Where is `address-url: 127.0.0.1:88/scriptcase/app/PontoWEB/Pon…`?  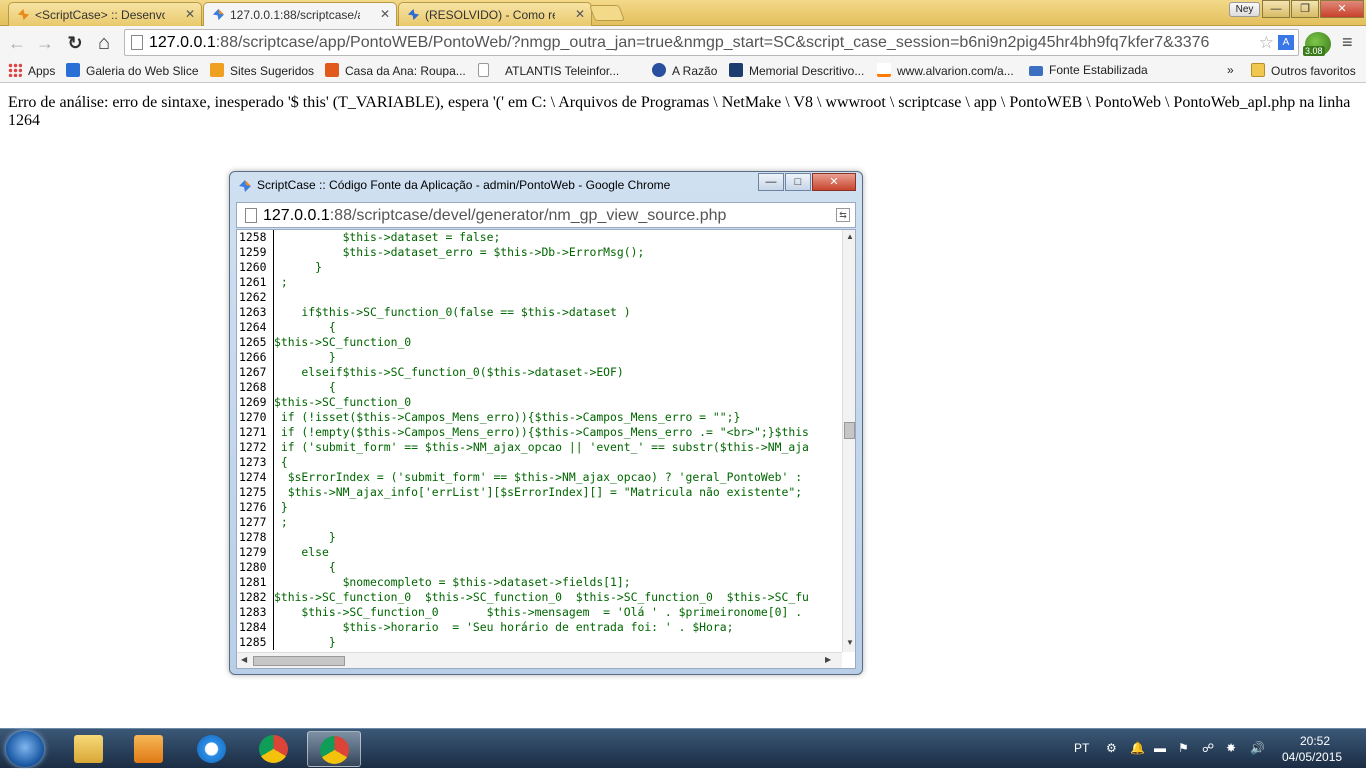
address-url: 127.0.0.1:88/scriptcase/app/PontoWEB/Pon… is located at coordinates (679, 43).